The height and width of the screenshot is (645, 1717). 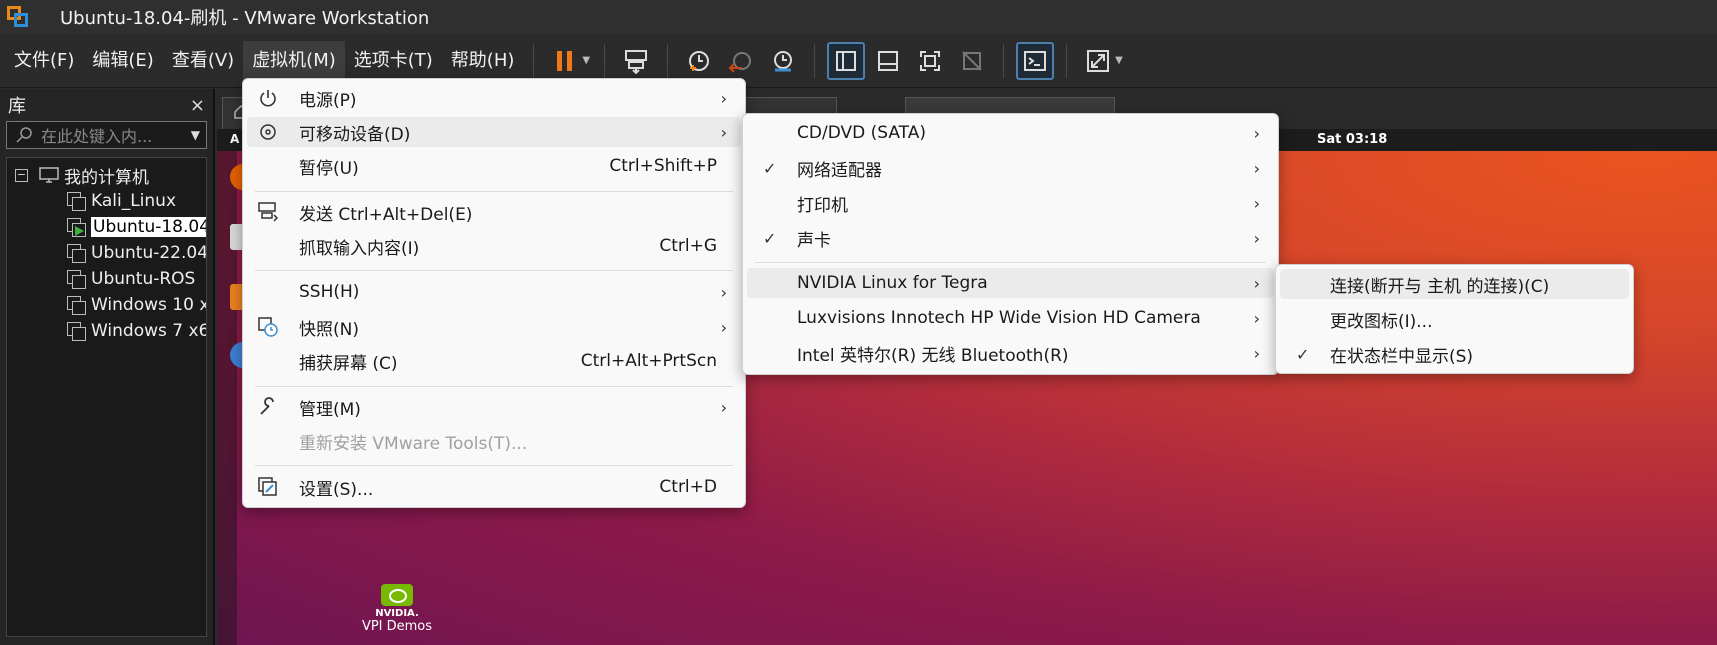 What do you see at coordinates (1010, 168) in the screenshot?
I see `device-item-network-adapter: ✓ 网络适配器 ›` at bounding box center [1010, 168].